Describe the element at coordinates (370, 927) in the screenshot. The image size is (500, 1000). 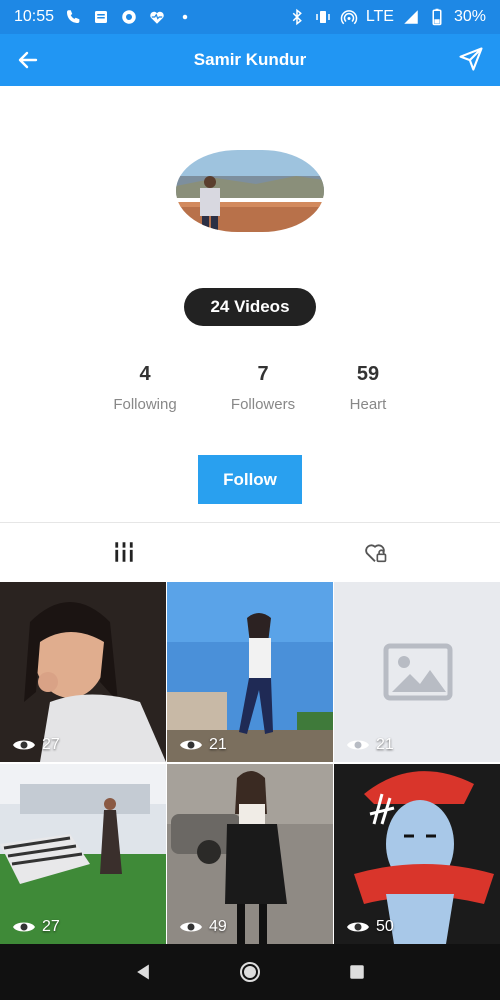
I see `view-count: 50` at that location.